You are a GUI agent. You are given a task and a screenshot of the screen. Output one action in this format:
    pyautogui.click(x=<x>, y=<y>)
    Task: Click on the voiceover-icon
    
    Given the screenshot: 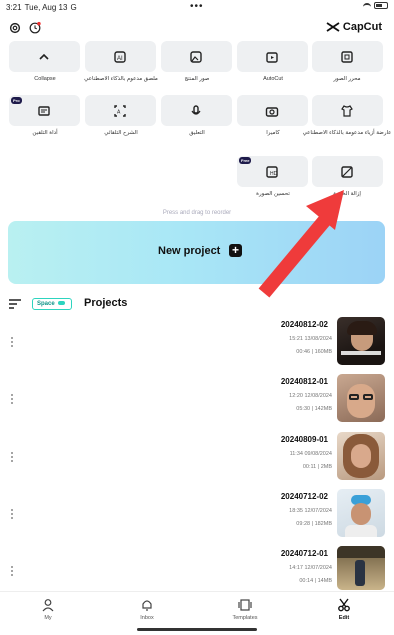 What is the action you would take?
    pyautogui.click(x=196, y=110)
    